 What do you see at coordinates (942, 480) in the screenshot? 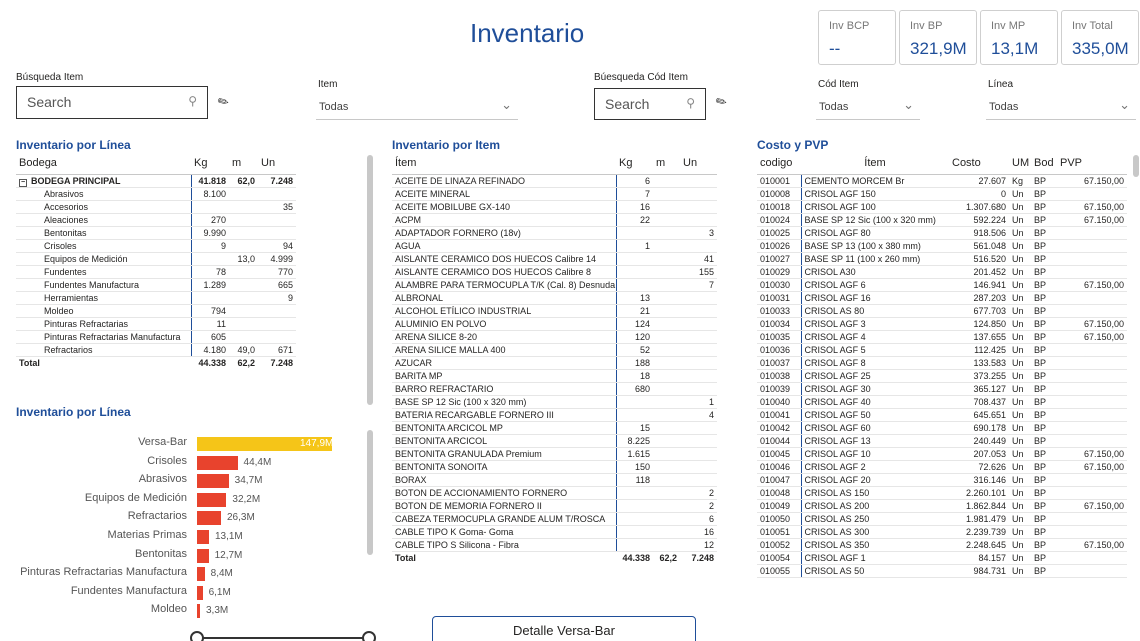
I see `table-row: 010047 CRISOL AGF 20 316.146 Un BP` at bounding box center [942, 480].